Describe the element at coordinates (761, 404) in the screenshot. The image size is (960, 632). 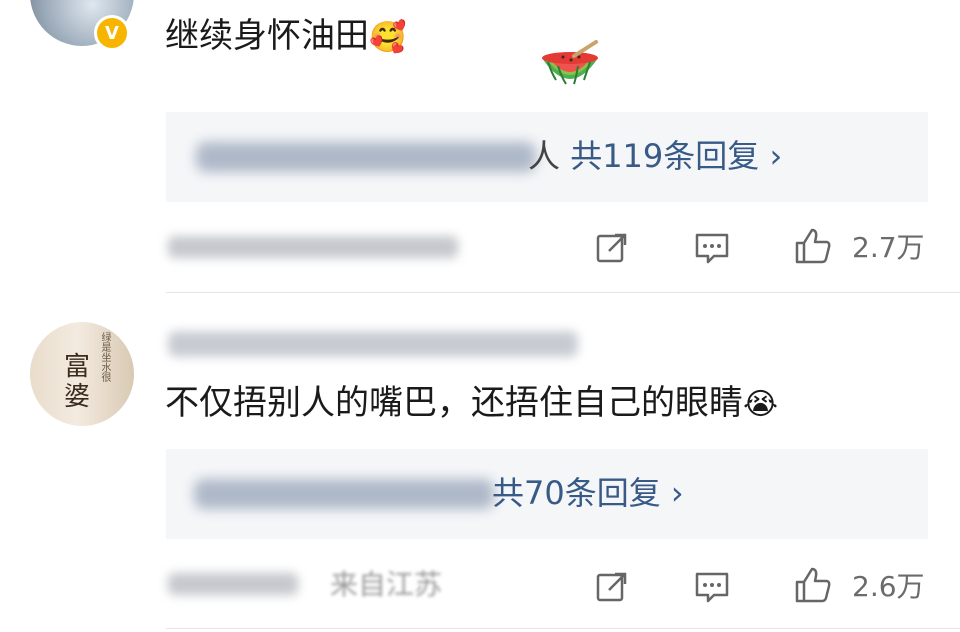
I see `emoji-icon: 😭` at that location.